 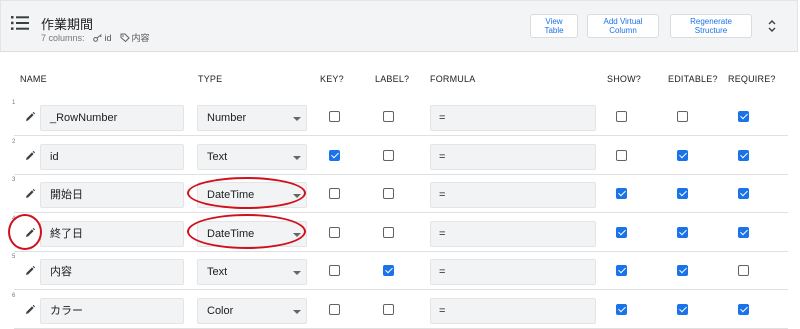 I want to click on row-number: 1, so click(x=14, y=103).